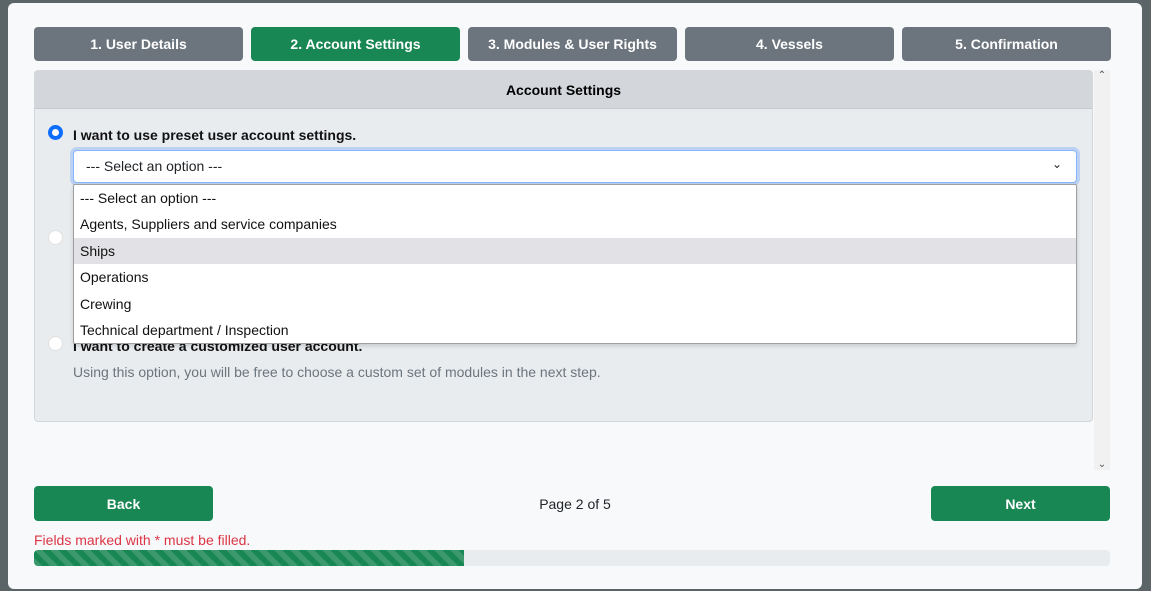 This screenshot has height=591, width=1151. What do you see at coordinates (142, 540) in the screenshot?
I see `required-fields-message: Fields marked with * must be filled.` at bounding box center [142, 540].